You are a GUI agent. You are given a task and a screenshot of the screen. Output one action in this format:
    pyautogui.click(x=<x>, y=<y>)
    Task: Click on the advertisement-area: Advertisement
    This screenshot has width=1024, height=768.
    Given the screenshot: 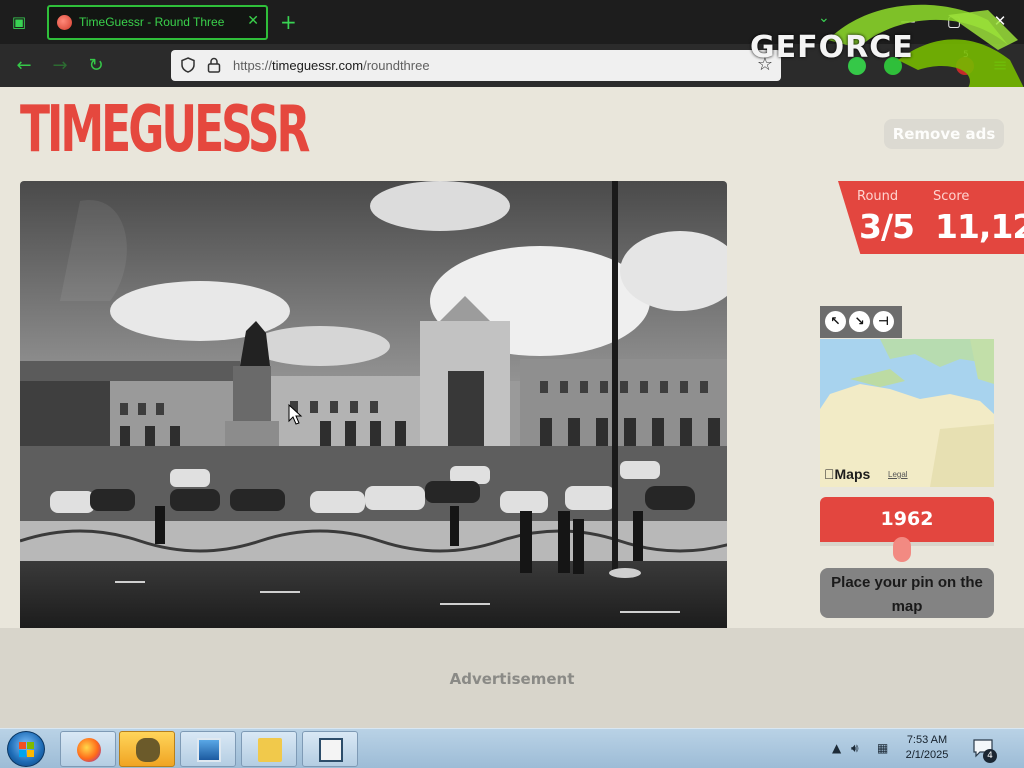 What is the action you would take?
    pyautogui.click(x=512, y=678)
    